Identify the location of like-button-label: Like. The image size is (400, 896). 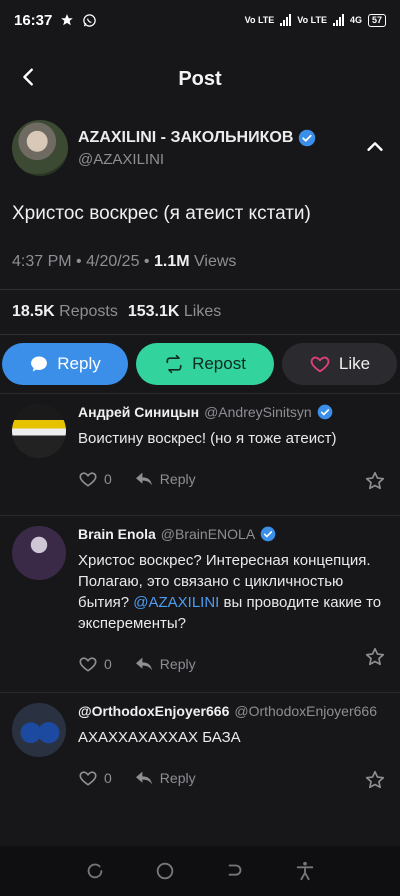
(354, 363).